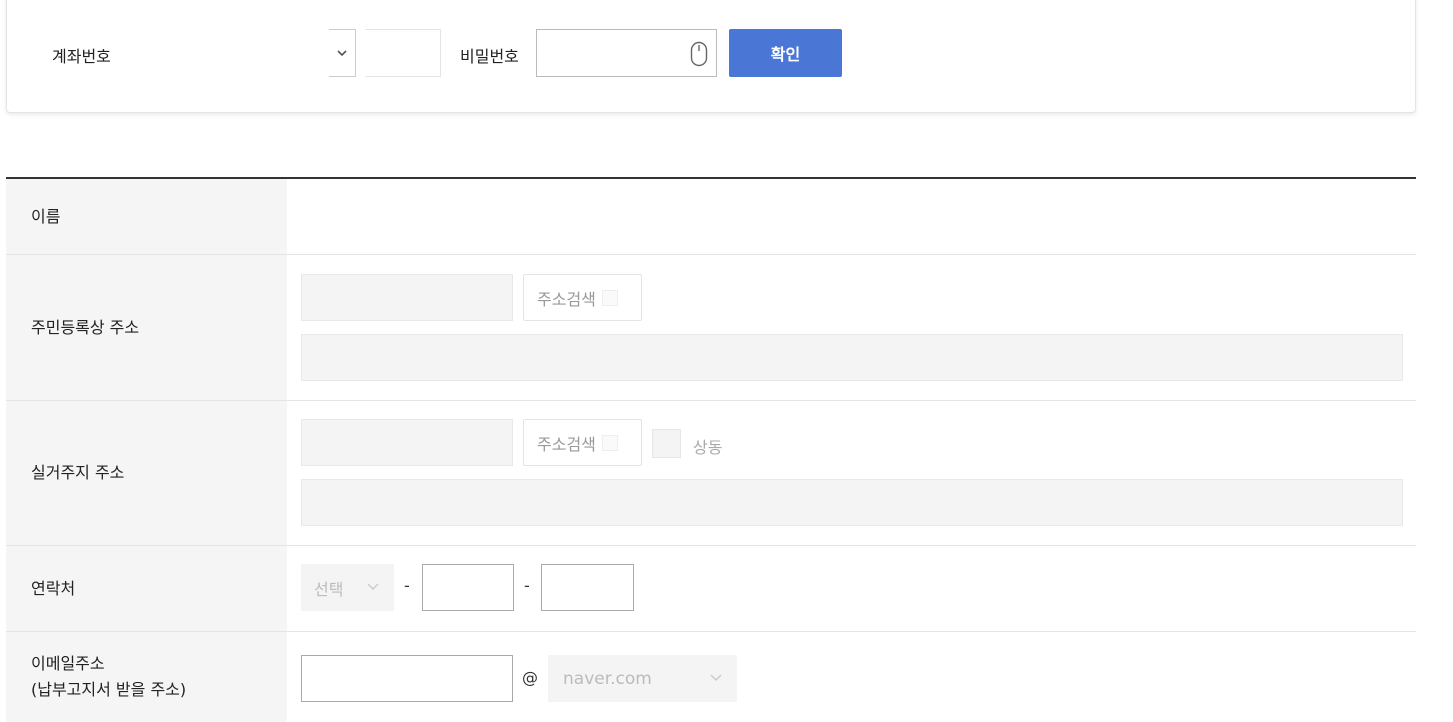  What do you see at coordinates (329, 589) in the screenshot?
I see `phone-select-value: 선택` at bounding box center [329, 589].